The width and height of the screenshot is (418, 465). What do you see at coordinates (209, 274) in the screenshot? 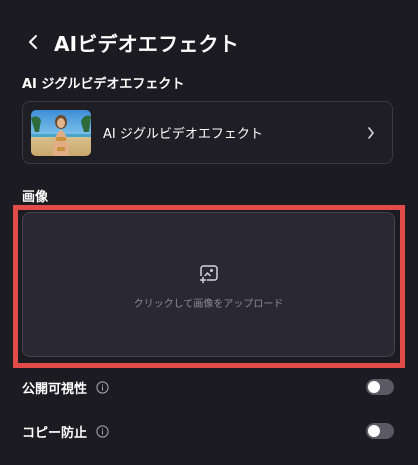
I see `image-add-icon` at bounding box center [209, 274].